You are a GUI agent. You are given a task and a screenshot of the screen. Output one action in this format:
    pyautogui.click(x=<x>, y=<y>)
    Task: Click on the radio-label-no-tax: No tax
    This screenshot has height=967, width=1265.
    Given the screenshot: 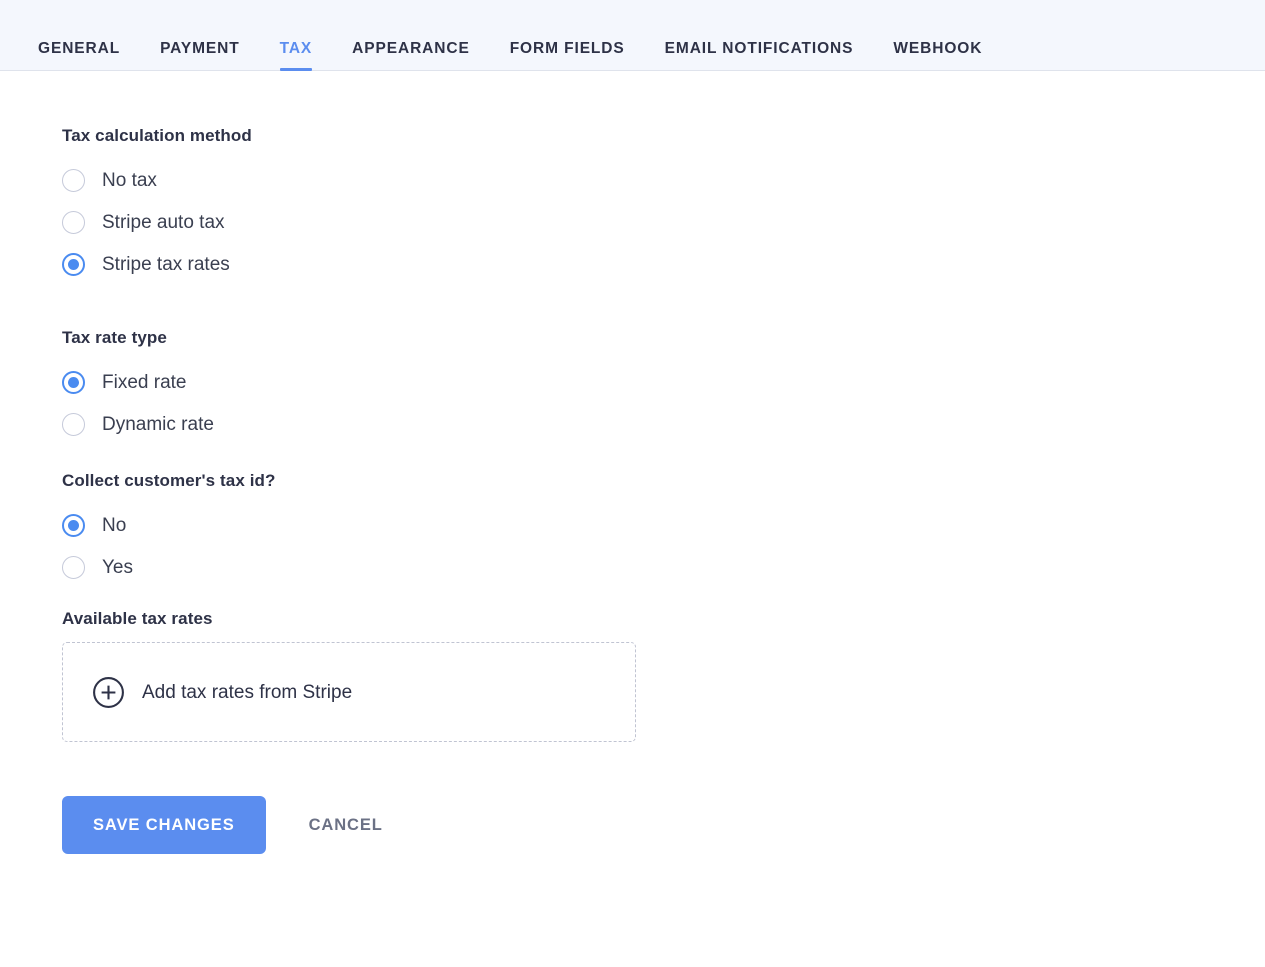 What is the action you would take?
    pyautogui.click(x=129, y=180)
    